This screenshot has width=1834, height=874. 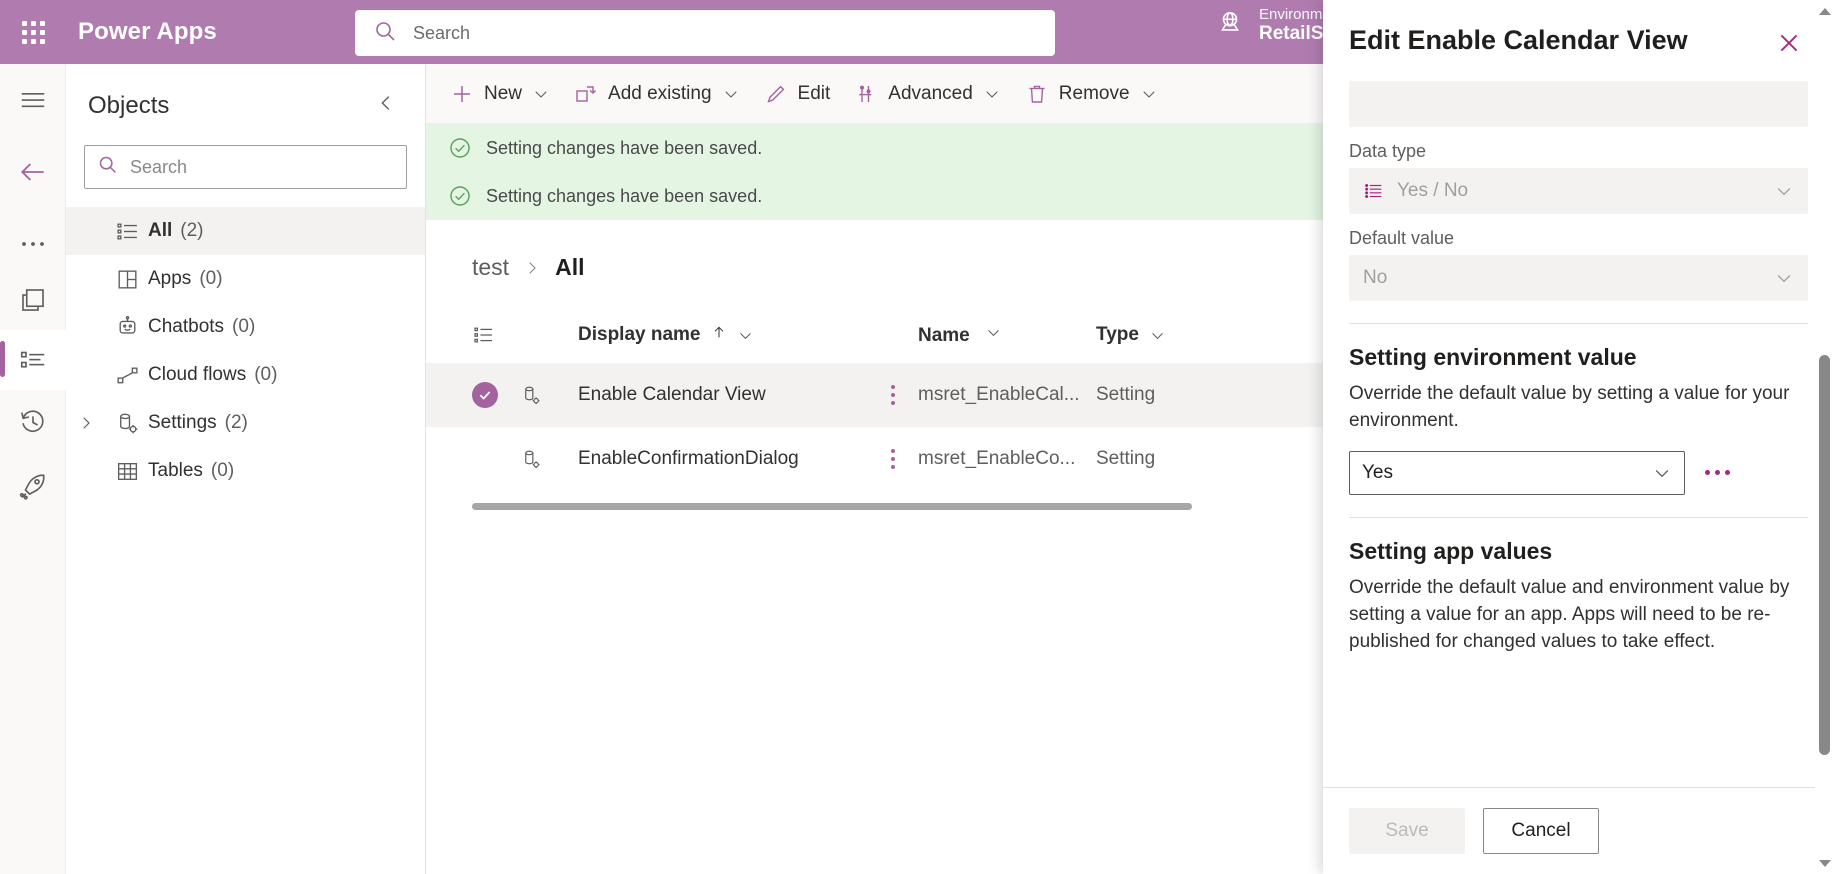 I want to click on environment-value: Yes, so click(x=1377, y=472).